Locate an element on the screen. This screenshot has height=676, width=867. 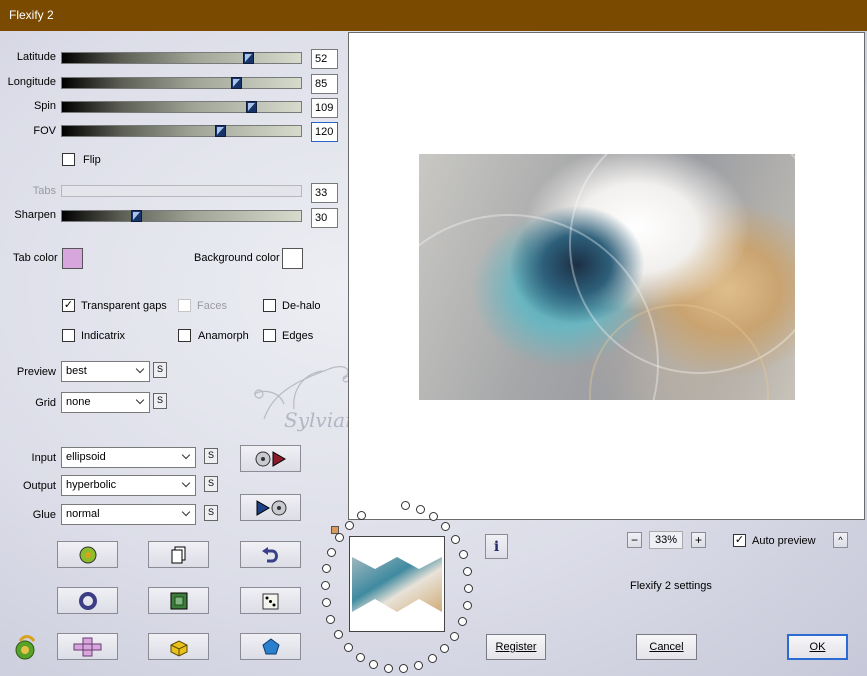
output-select-label: Output is located at coordinates (39, 486).